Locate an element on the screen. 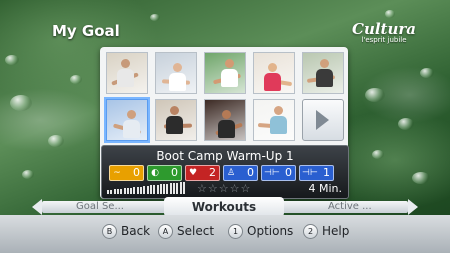  hint-select: A Select is located at coordinates (186, 231).